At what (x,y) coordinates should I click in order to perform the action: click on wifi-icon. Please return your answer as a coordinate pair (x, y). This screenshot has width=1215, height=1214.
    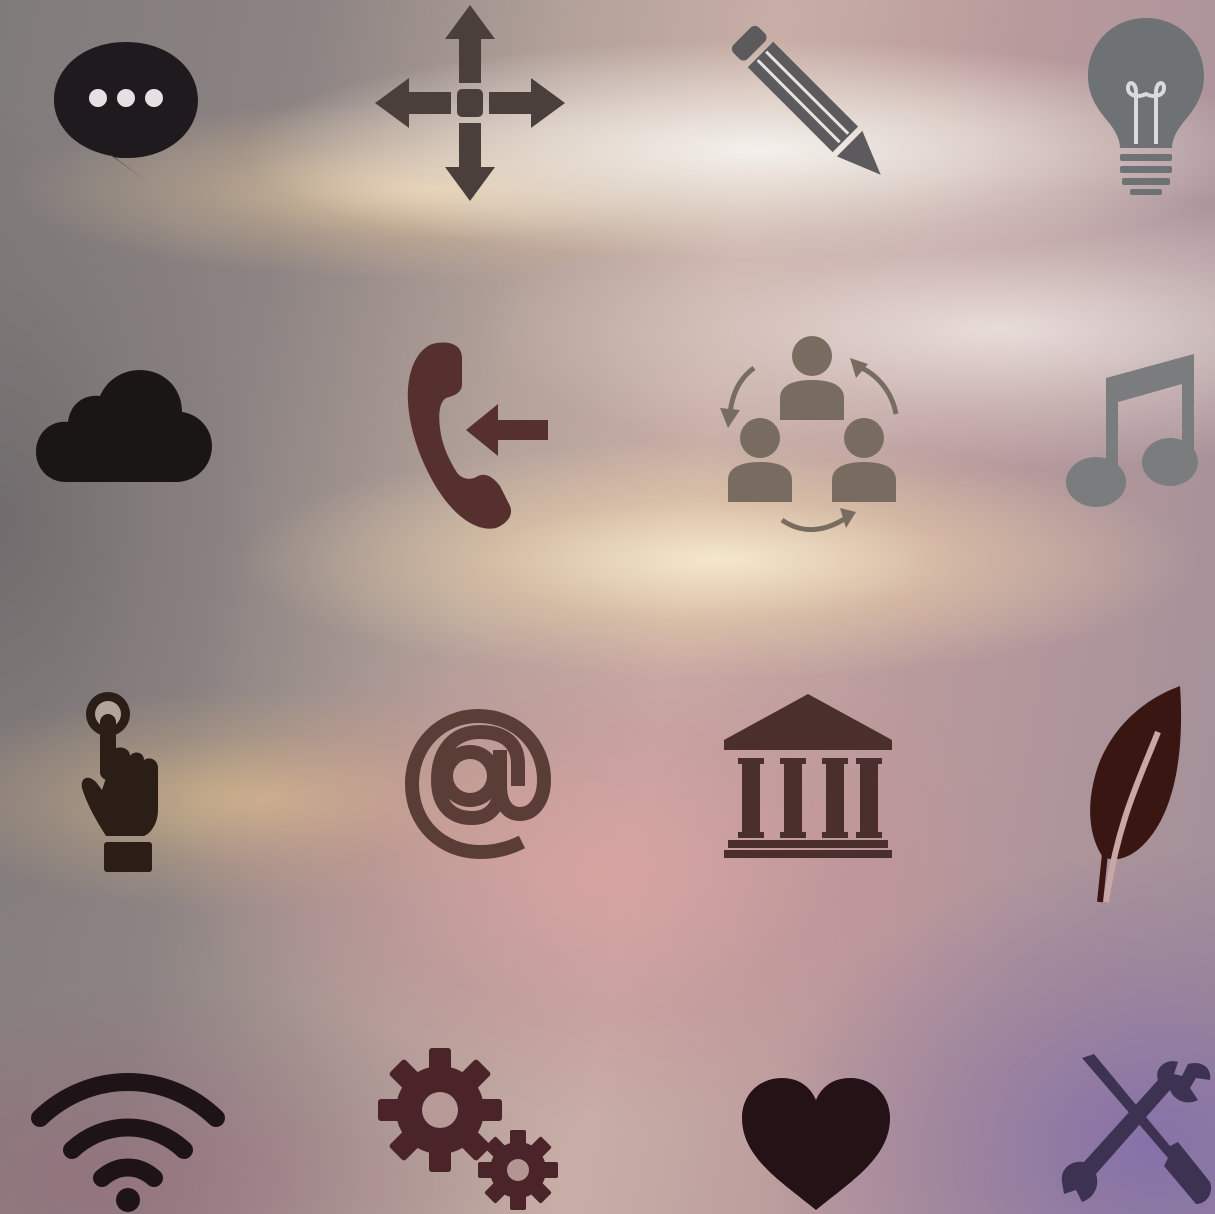
    Looking at the image, I should click on (128, 1142).